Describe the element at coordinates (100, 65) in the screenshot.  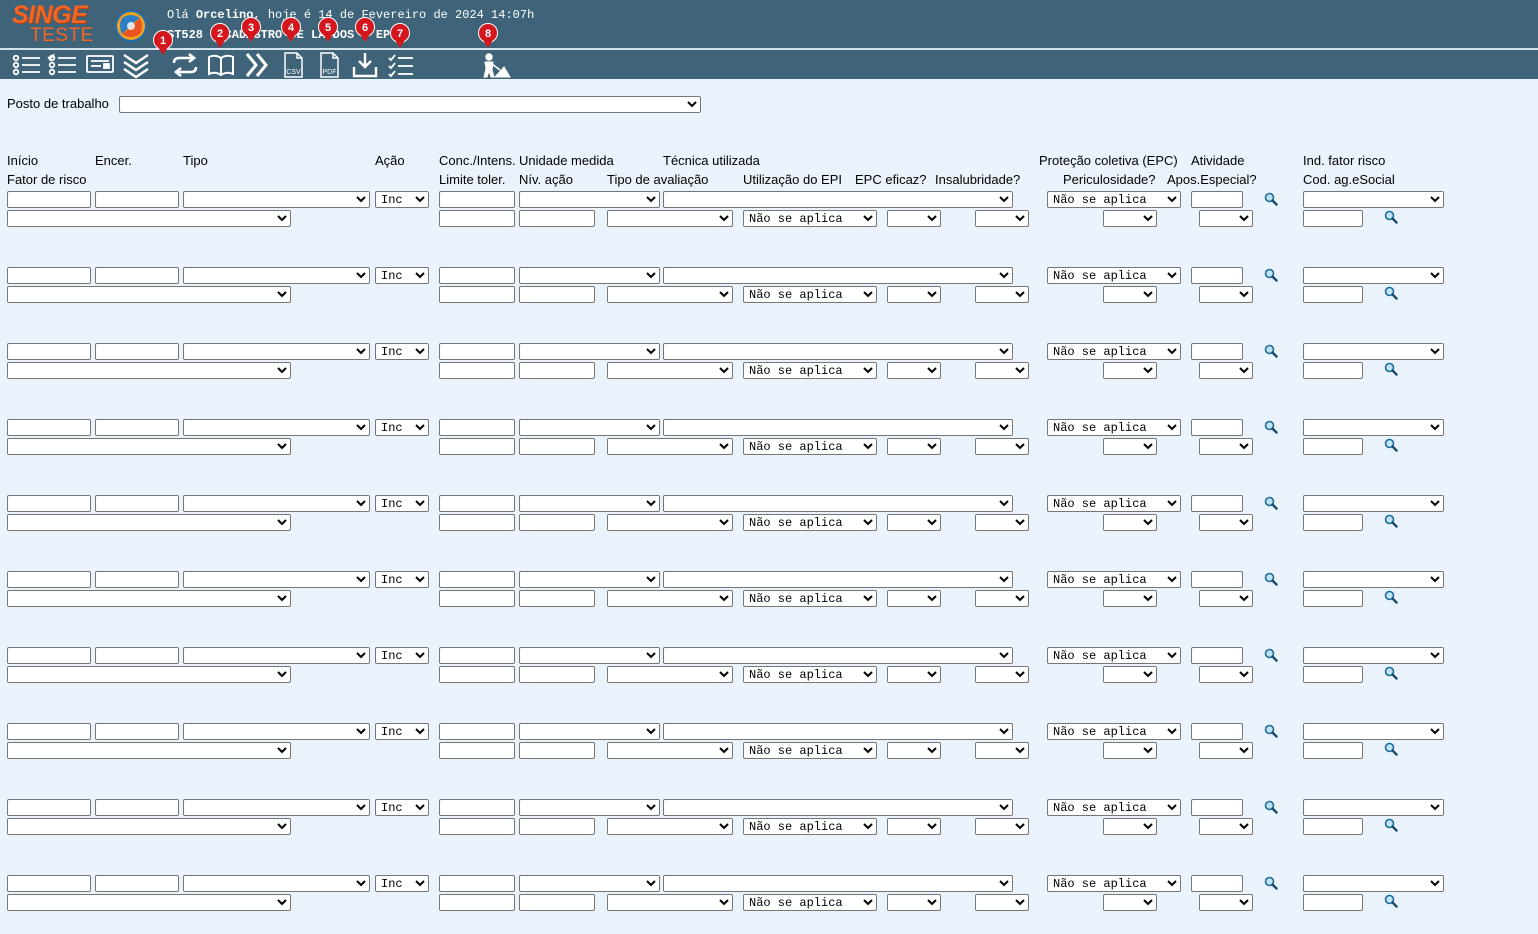
I see `card-icon` at that location.